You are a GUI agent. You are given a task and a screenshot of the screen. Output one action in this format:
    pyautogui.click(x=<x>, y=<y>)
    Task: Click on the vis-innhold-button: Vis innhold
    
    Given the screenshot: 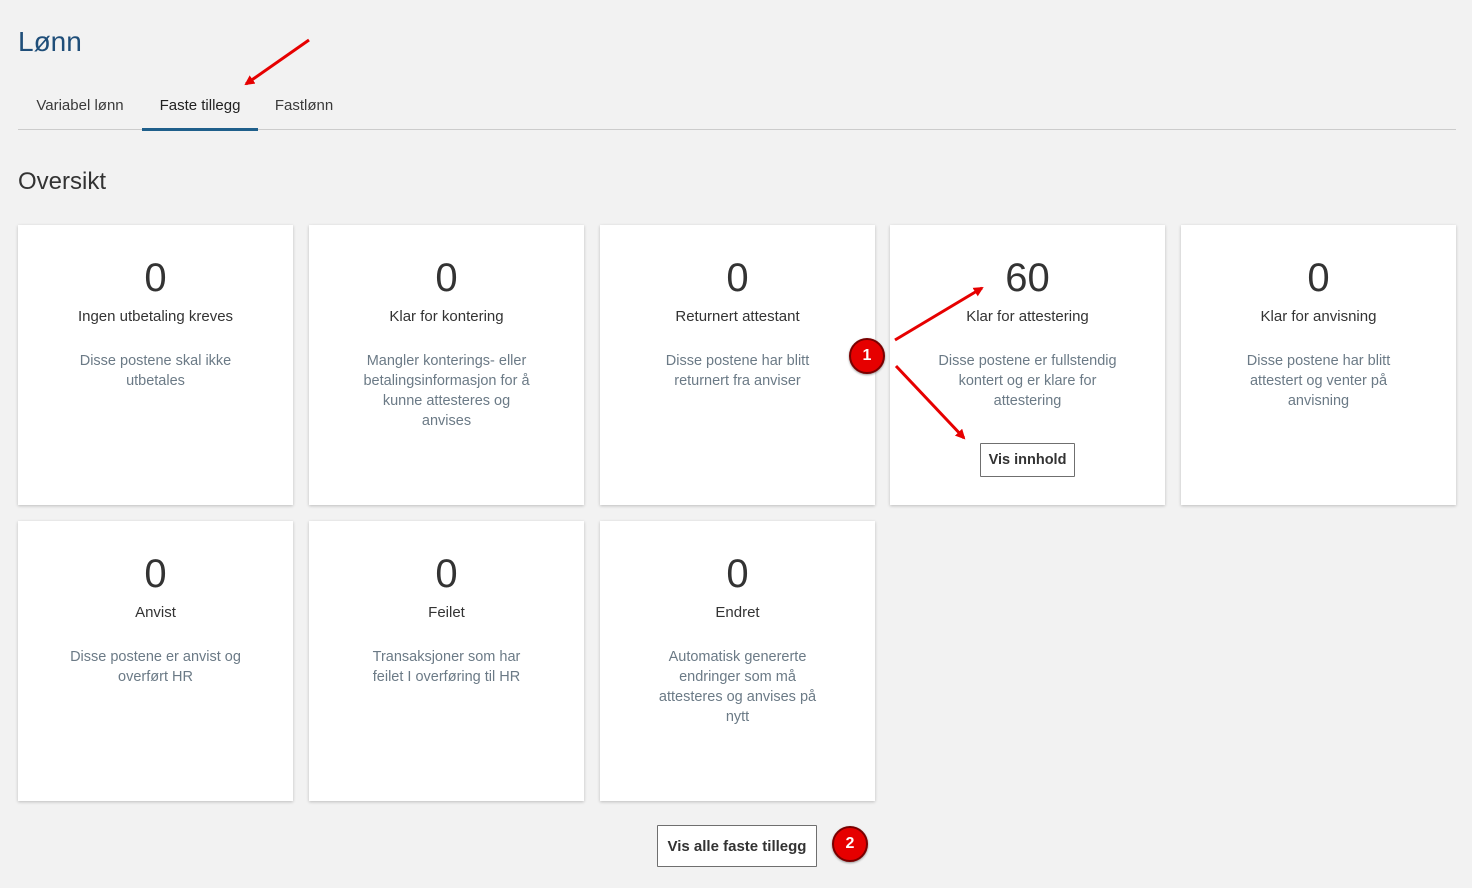 What is the action you would take?
    pyautogui.click(x=1027, y=460)
    